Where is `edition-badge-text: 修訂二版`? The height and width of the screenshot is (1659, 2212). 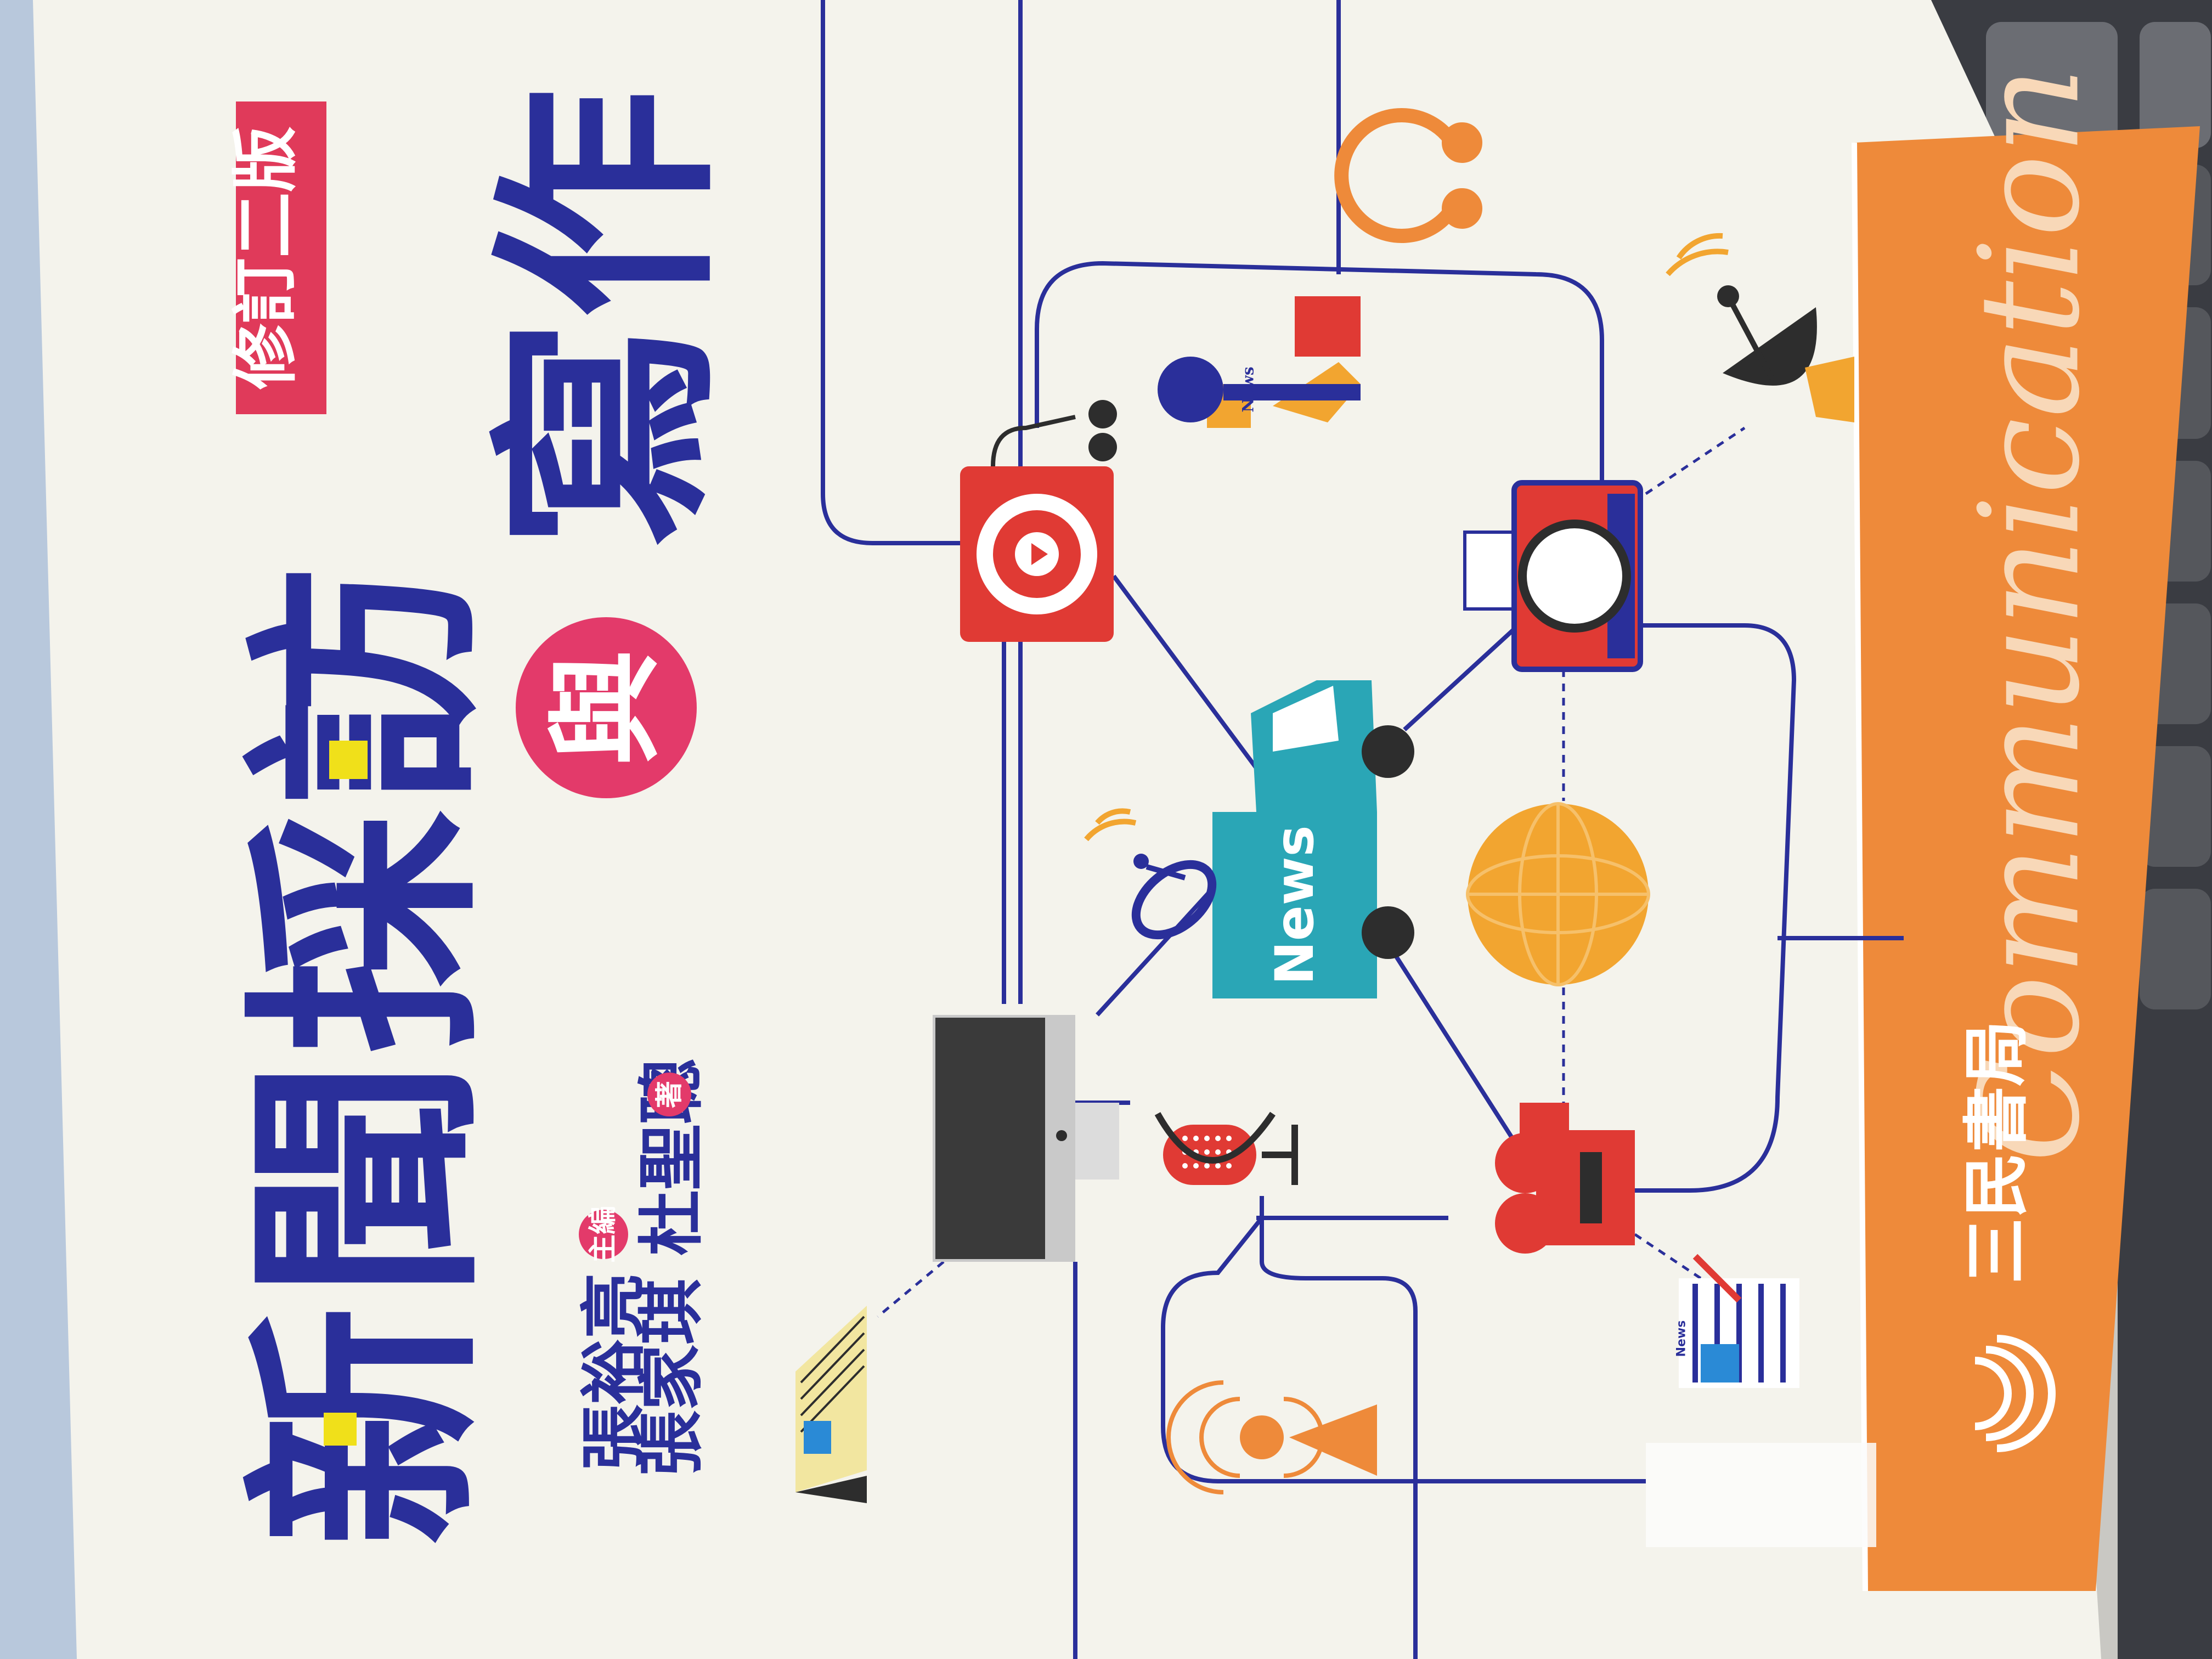 edition-badge-text: 修訂二版 is located at coordinates (266, 258).